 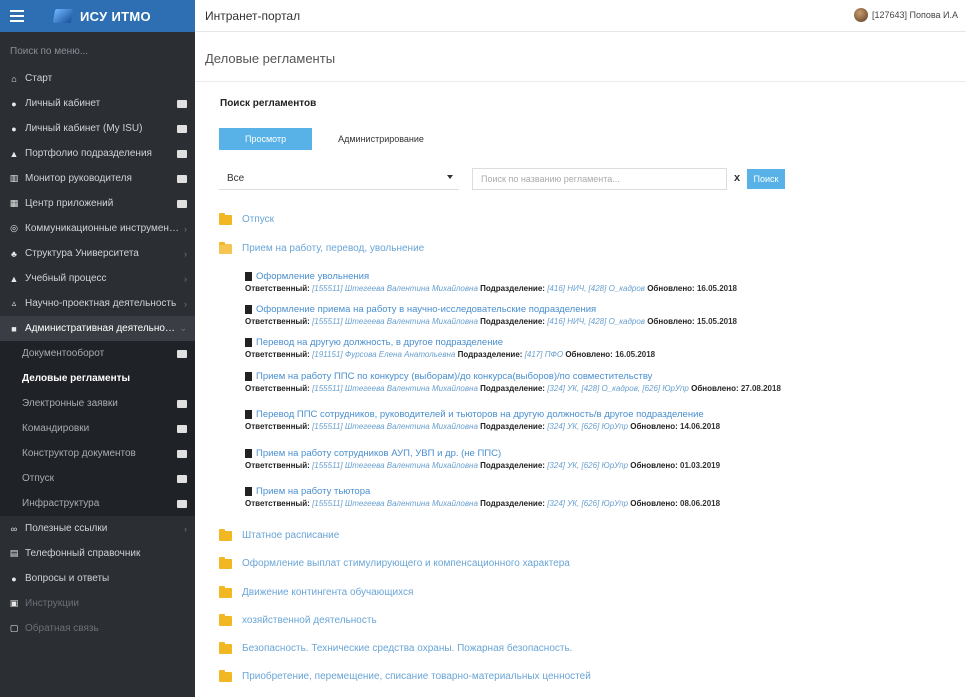 I want to click on clear-search-button: x, so click(x=737, y=178).